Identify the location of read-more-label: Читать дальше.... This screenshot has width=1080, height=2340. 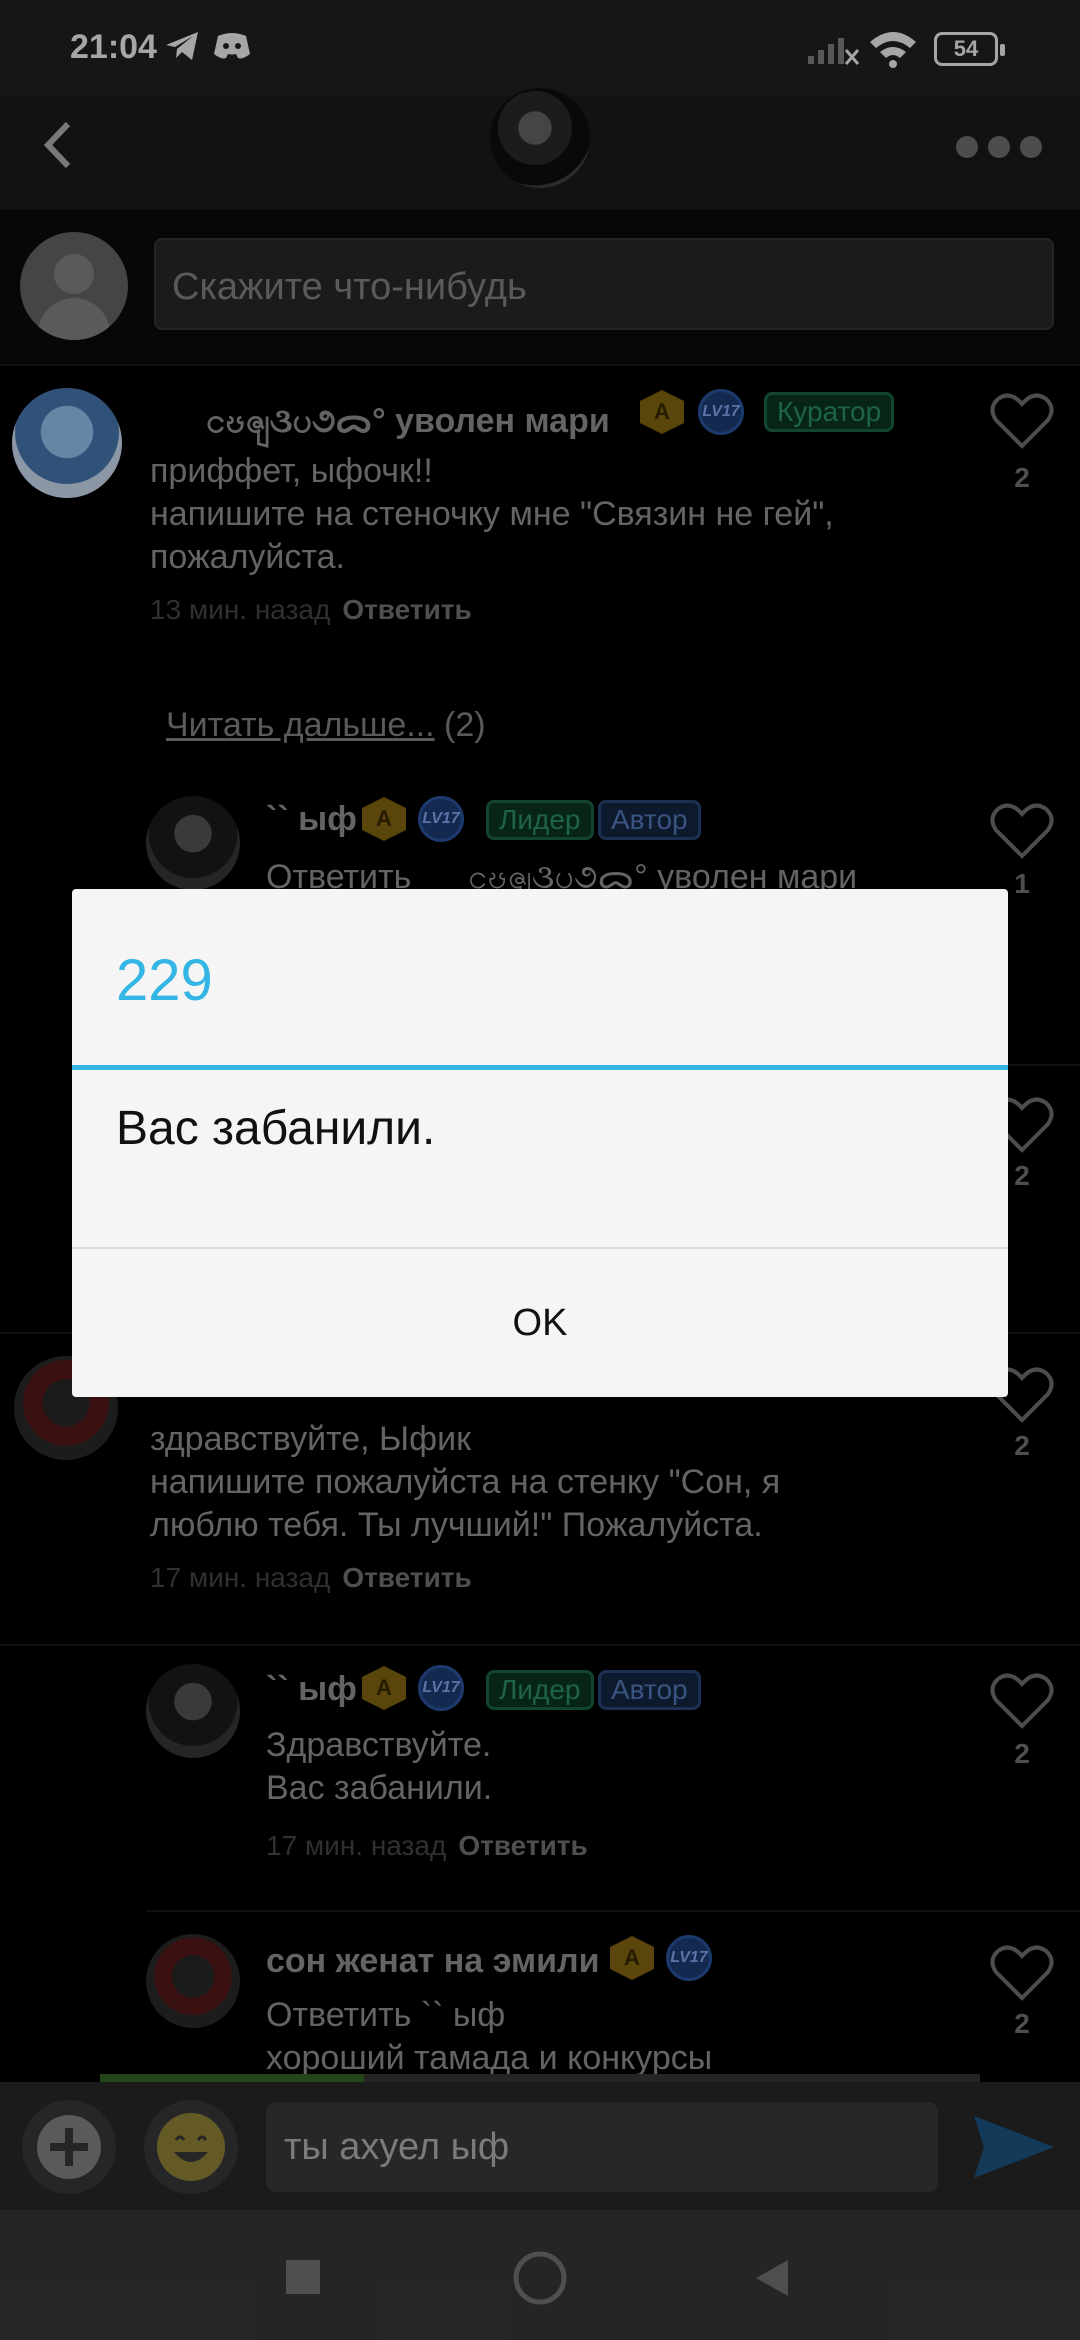
(300, 725).